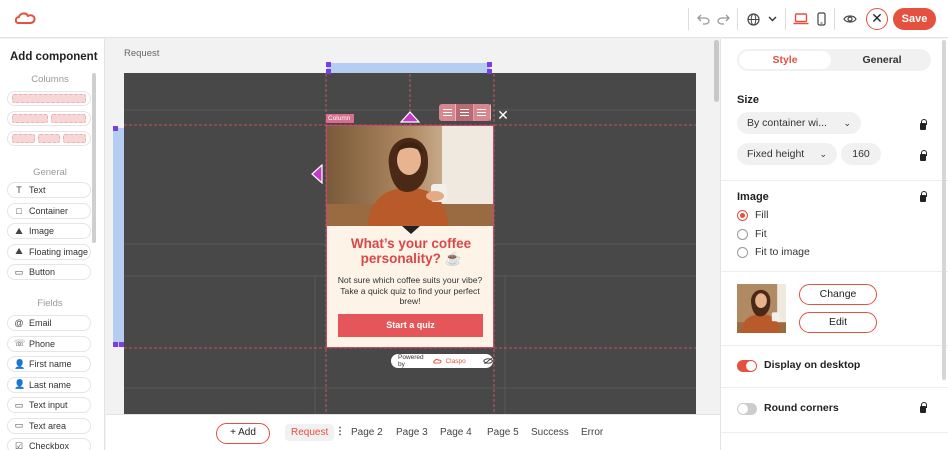 The image size is (948, 450). I want to click on round-corners-label: Round corners, so click(801, 408).